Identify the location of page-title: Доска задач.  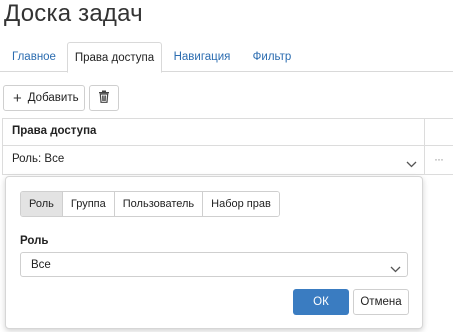
(73, 13).